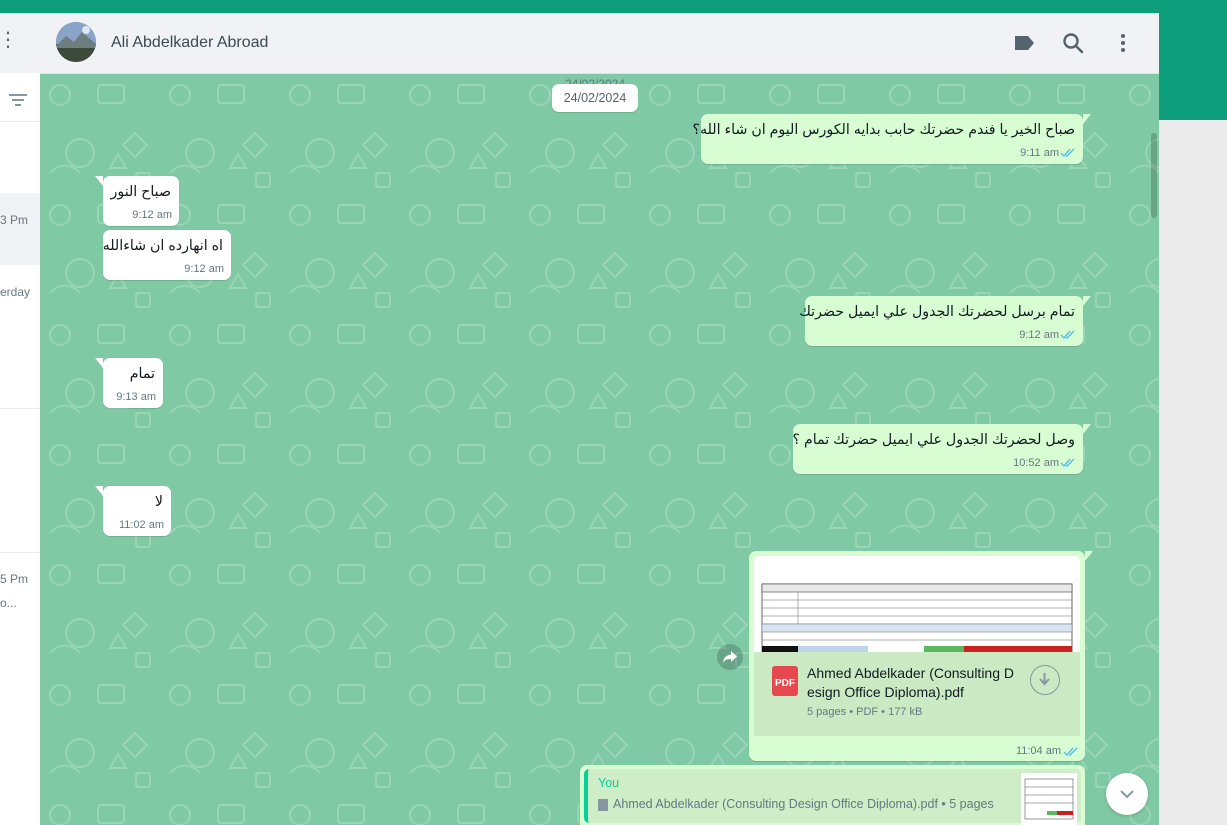 The width and height of the screenshot is (1227, 825). Describe the element at coordinates (1039, 153) in the screenshot. I see `message-time: 9:11 am` at that location.